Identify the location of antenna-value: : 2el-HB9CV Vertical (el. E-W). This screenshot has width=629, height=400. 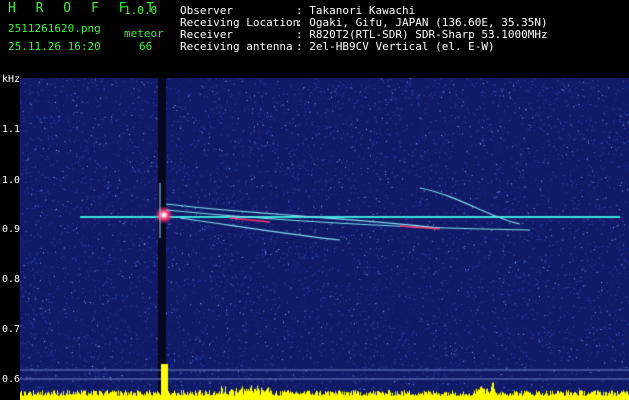
(395, 46).